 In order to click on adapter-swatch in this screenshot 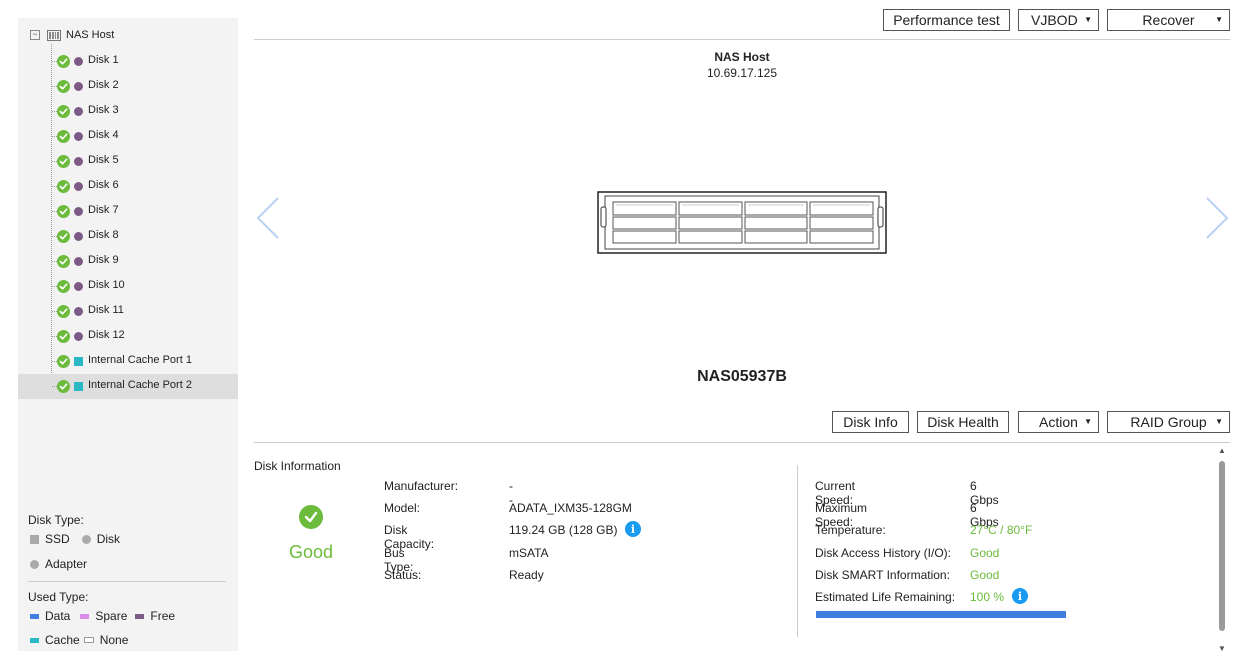, I will do `click(34, 564)`.